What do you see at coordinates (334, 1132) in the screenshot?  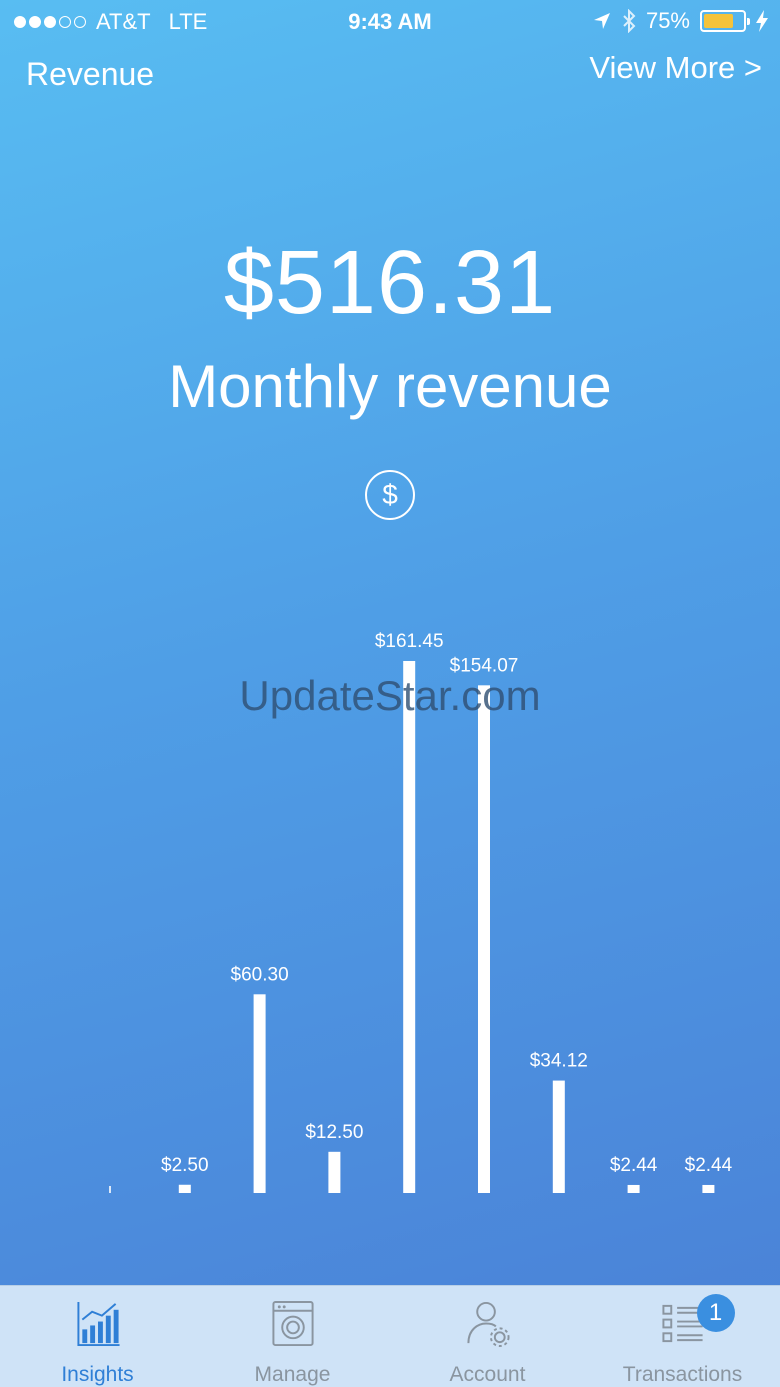 I see `chart-data-label: $12.50` at bounding box center [334, 1132].